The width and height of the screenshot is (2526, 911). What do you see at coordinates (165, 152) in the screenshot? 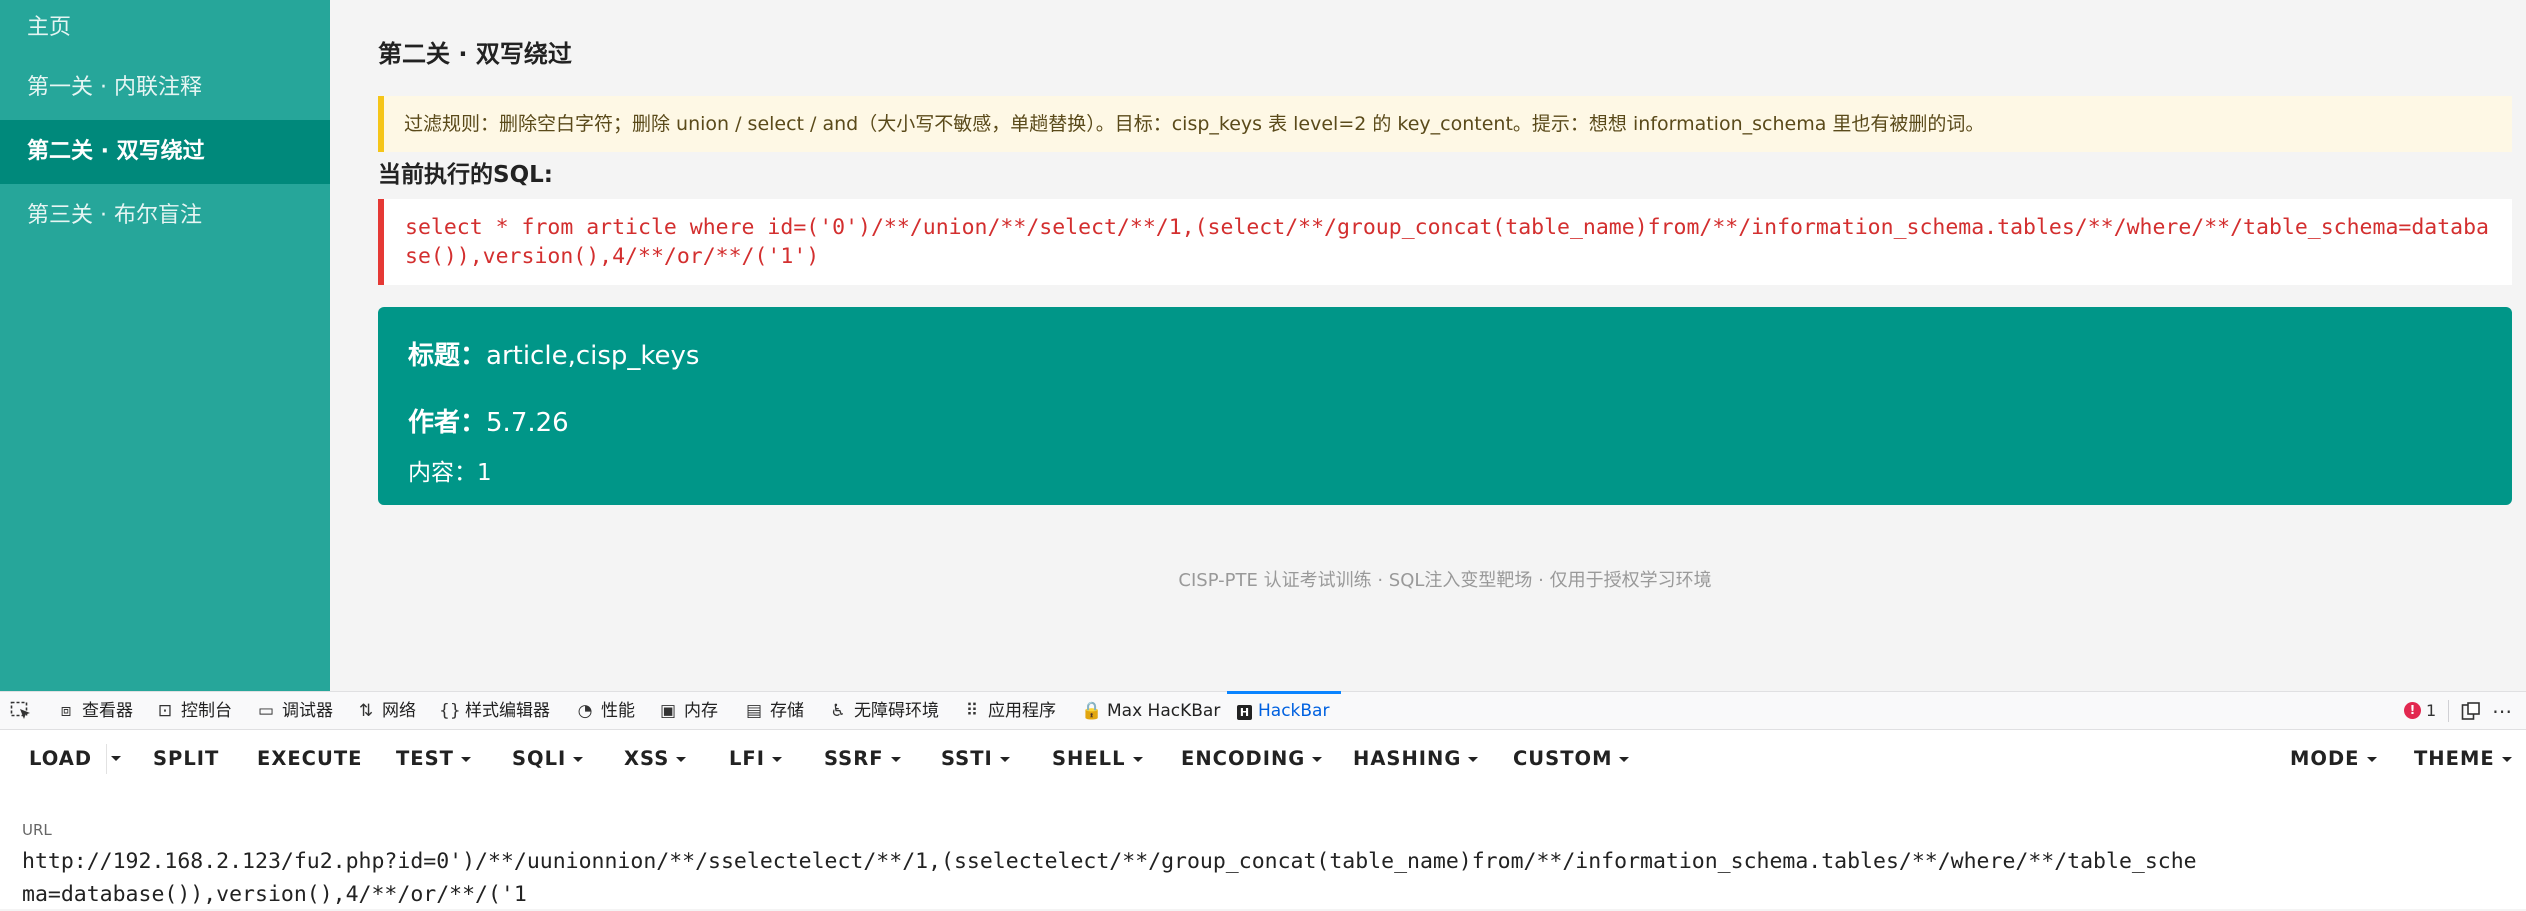
I see `sidebar-item-level2: 第二关 · 双写绕过` at bounding box center [165, 152].